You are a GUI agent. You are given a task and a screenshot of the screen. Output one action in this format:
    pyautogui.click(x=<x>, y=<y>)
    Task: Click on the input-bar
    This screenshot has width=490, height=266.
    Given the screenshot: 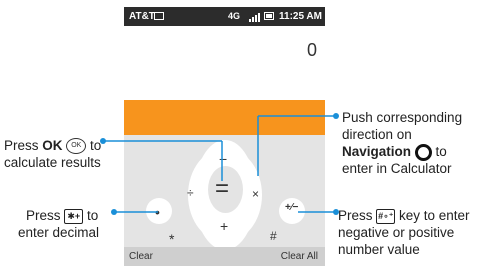 What is the action you would take?
    pyautogui.click(x=224, y=117)
    